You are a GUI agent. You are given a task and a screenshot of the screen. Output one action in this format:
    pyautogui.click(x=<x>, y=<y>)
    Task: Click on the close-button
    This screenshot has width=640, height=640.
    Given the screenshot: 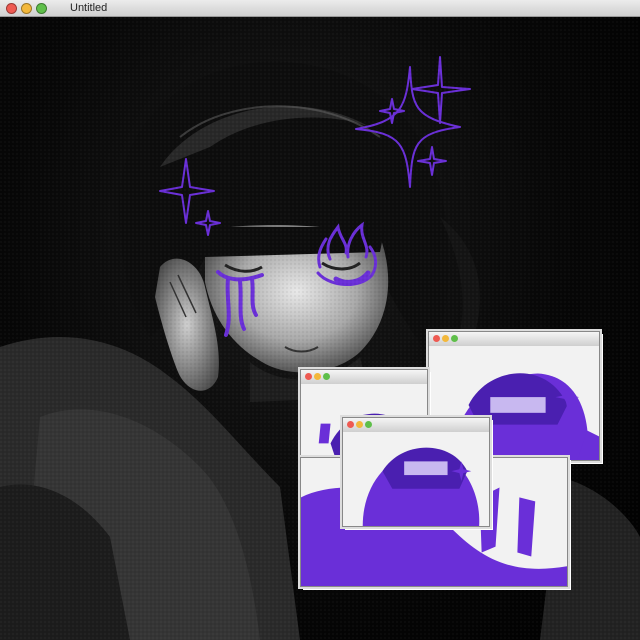 What is the action you would take?
    pyautogui.click(x=11, y=8)
    